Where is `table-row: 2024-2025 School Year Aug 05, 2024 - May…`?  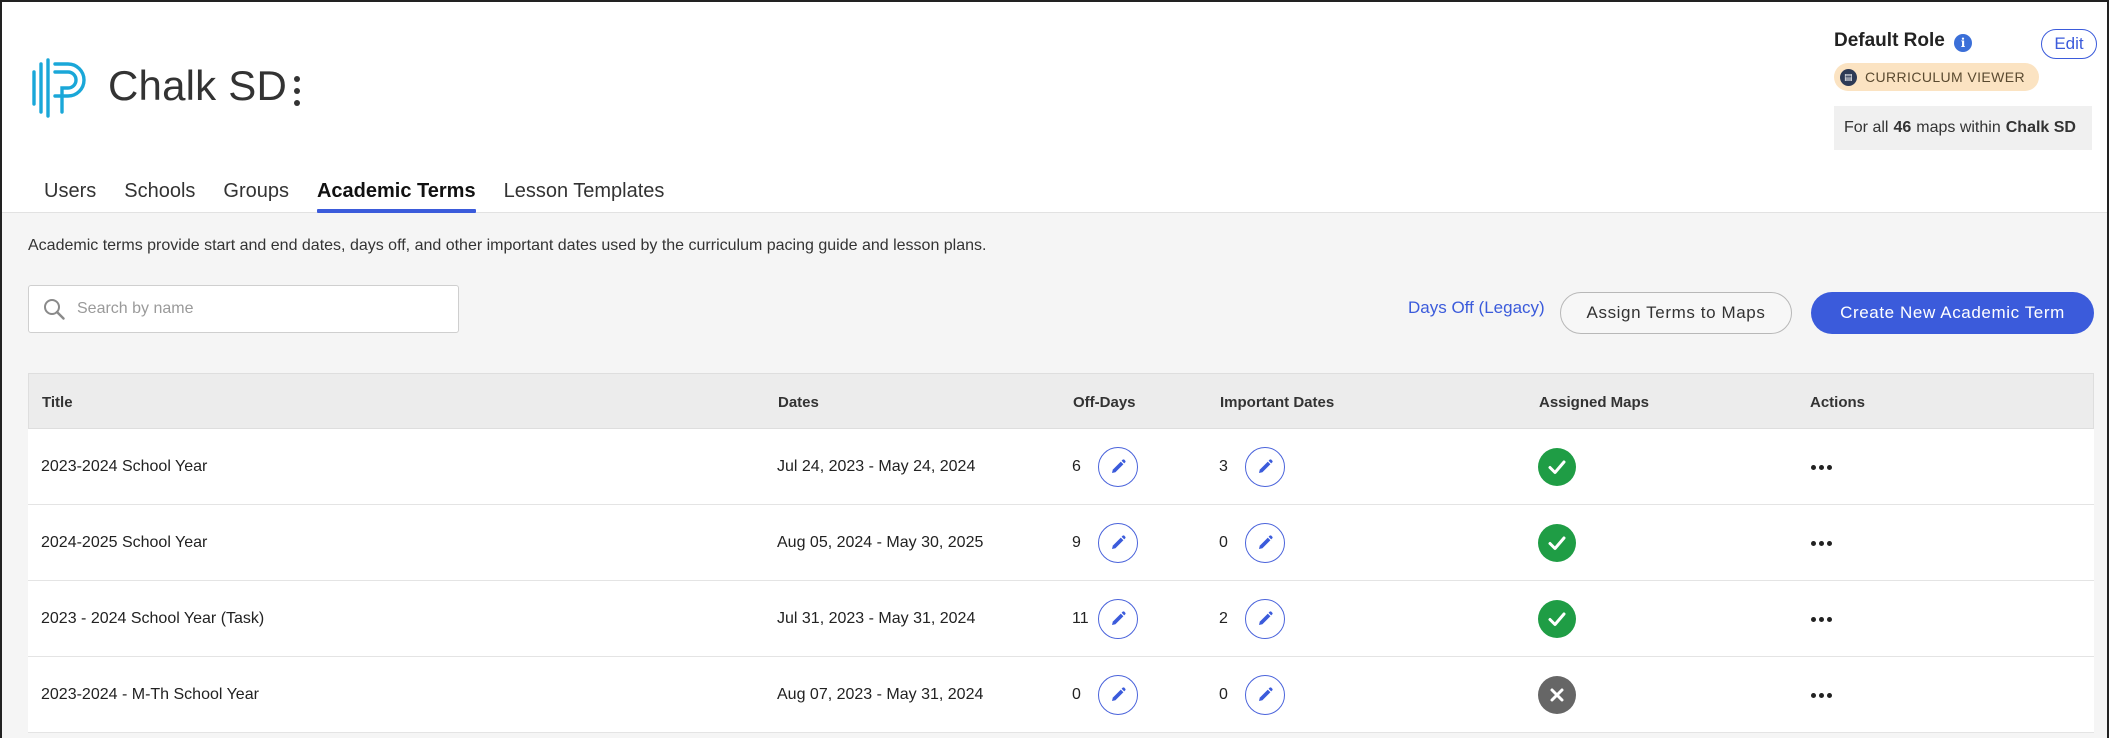
table-row: 2024-2025 School Year Aug 05, 2024 - May… is located at coordinates (1061, 543).